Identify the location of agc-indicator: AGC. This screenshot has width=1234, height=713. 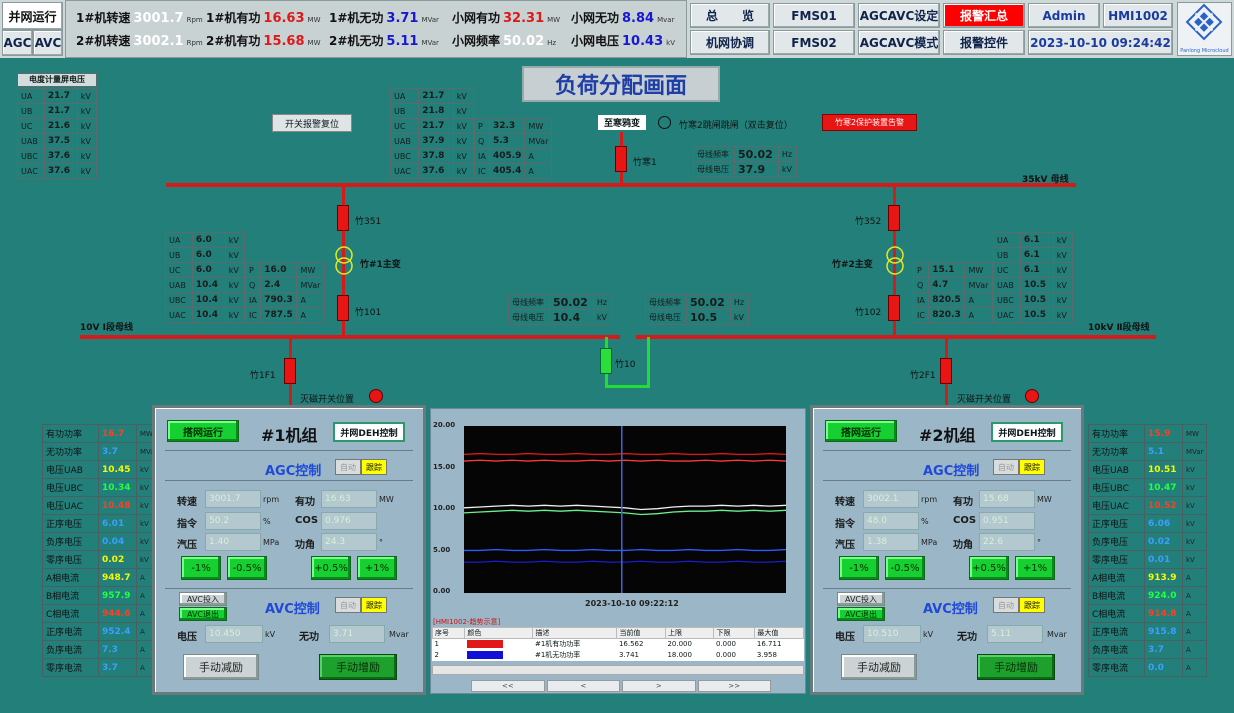
(17, 43).